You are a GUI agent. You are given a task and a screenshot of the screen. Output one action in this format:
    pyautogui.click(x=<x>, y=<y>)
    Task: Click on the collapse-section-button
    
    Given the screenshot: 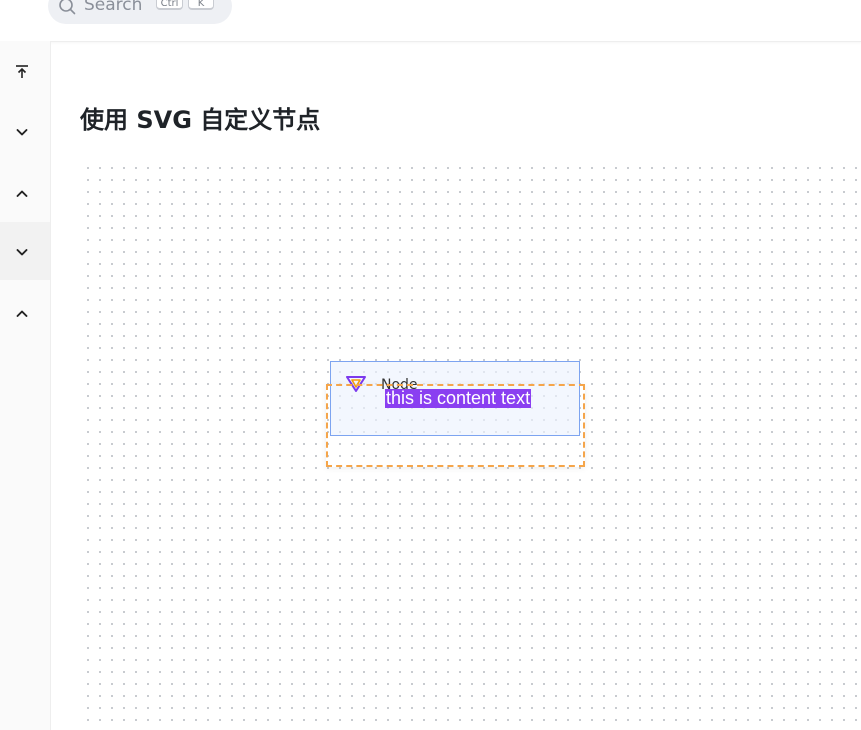 What is the action you would take?
    pyautogui.click(x=22, y=194)
    